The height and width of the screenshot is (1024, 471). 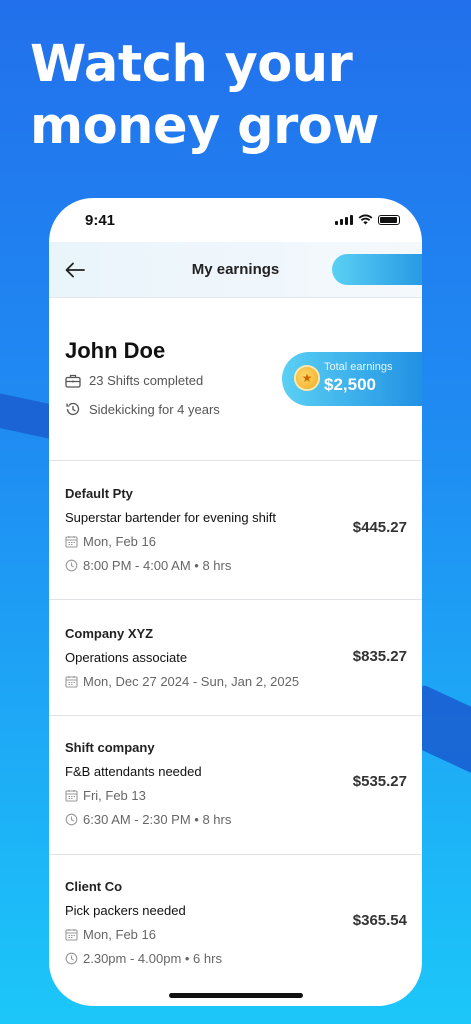 I want to click on total-earnings-value: $2,500, so click(x=350, y=384).